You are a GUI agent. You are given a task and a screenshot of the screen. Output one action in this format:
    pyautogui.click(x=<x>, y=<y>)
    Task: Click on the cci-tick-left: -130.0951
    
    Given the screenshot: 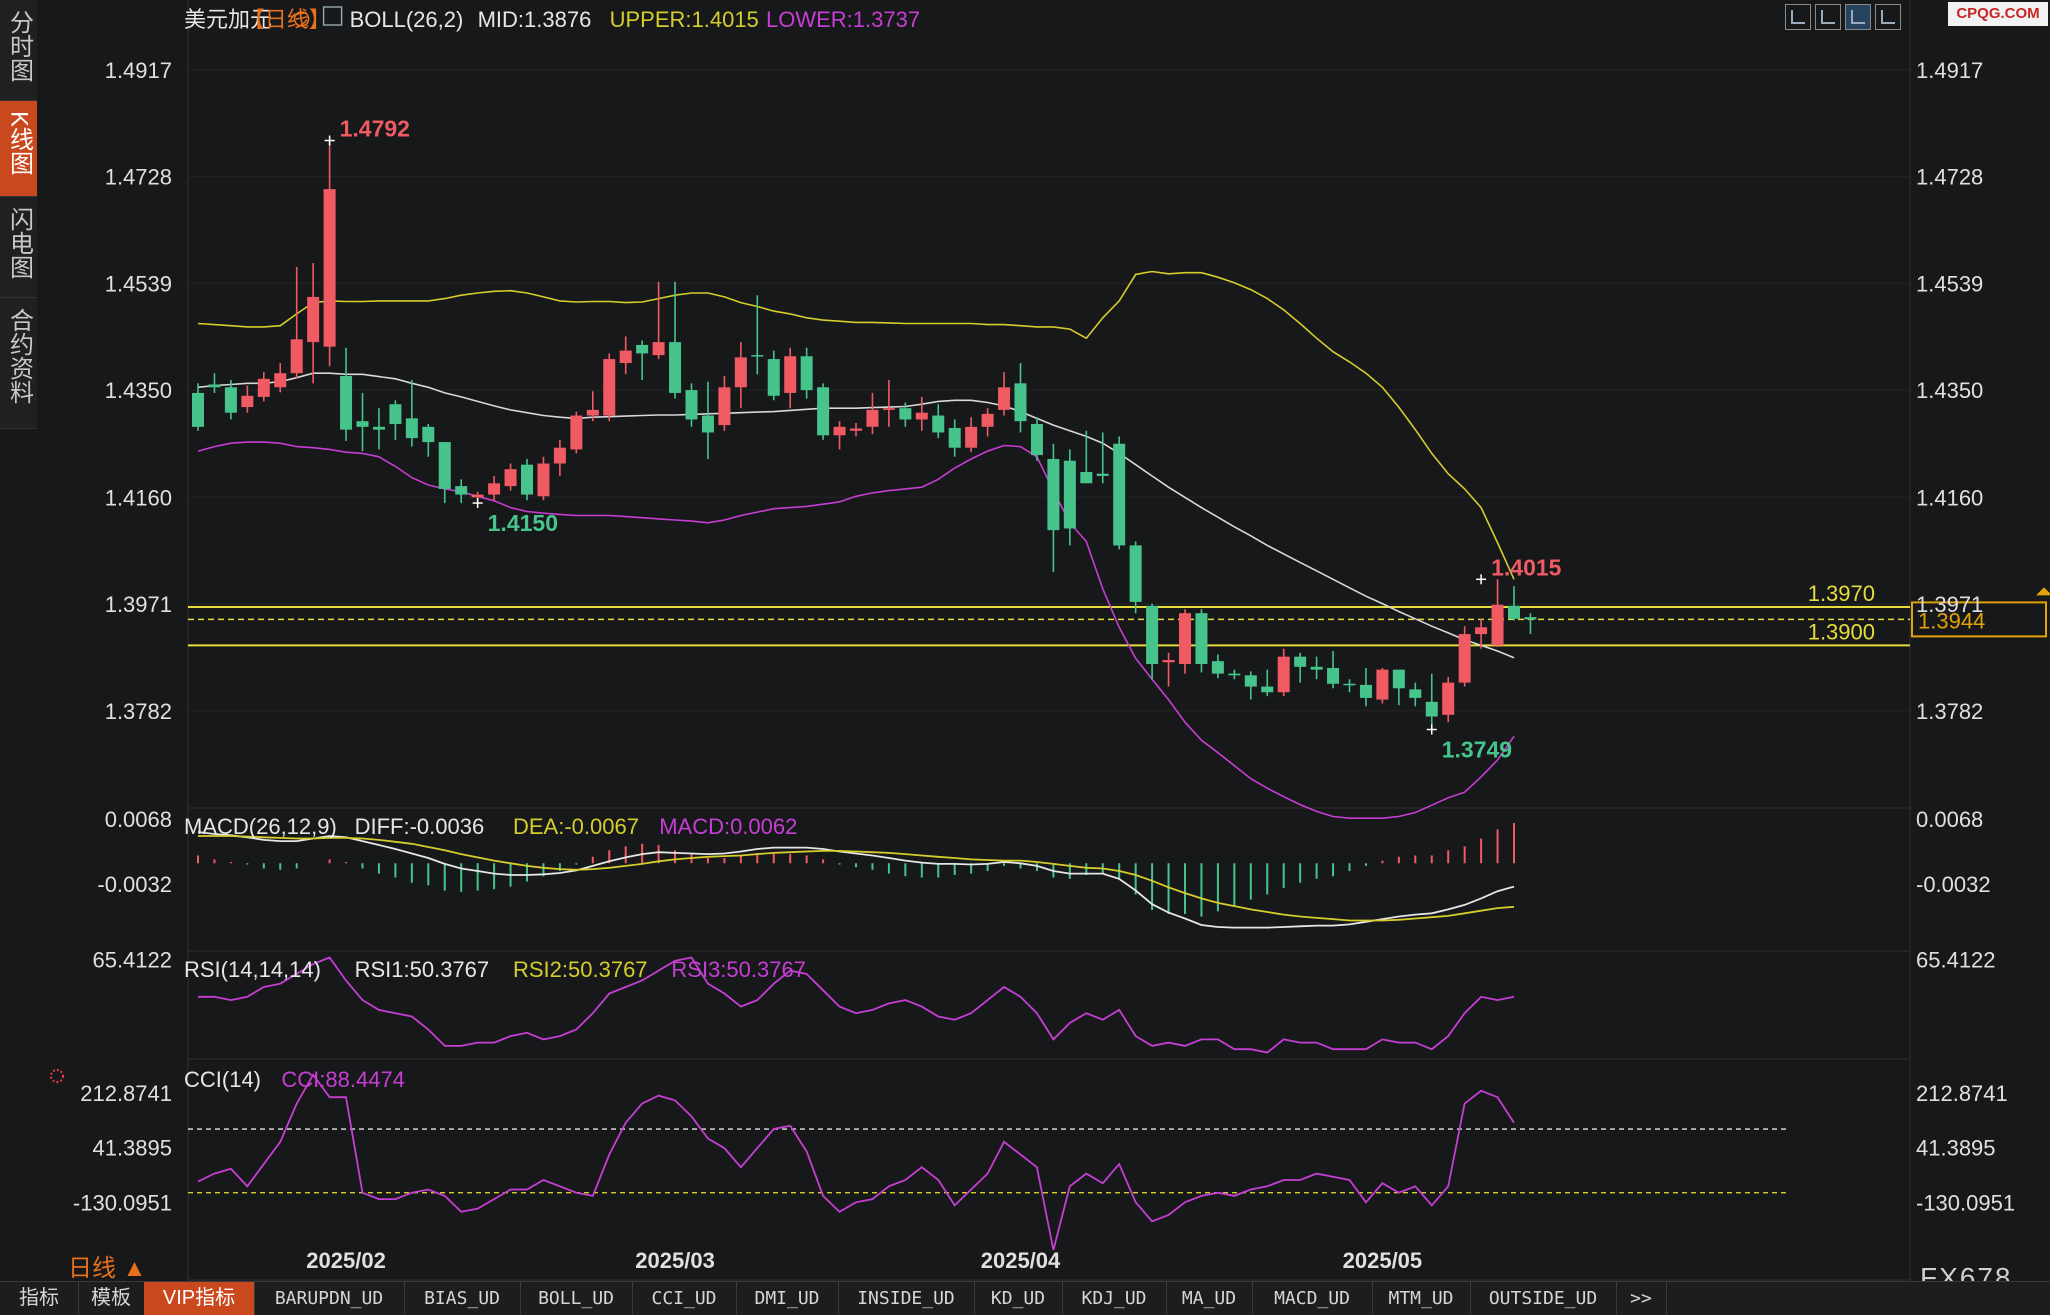 What is the action you would take?
    pyautogui.click(x=122, y=1202)
    